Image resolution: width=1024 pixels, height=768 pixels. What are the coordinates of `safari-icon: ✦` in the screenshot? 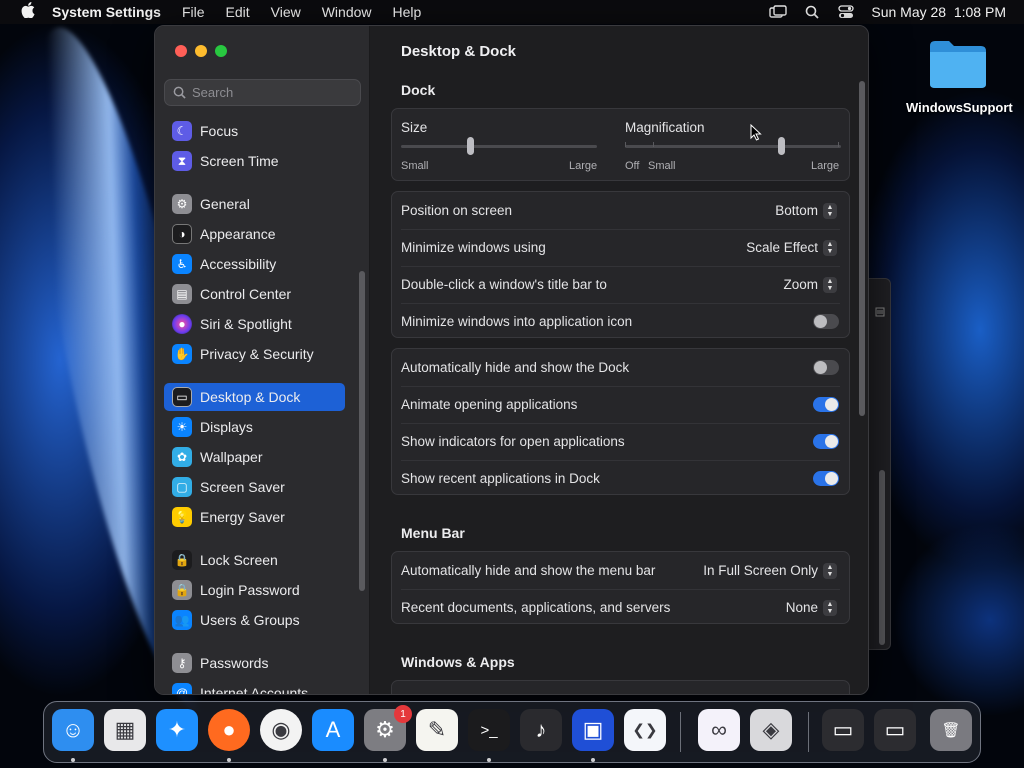 It's located at (177, 730).